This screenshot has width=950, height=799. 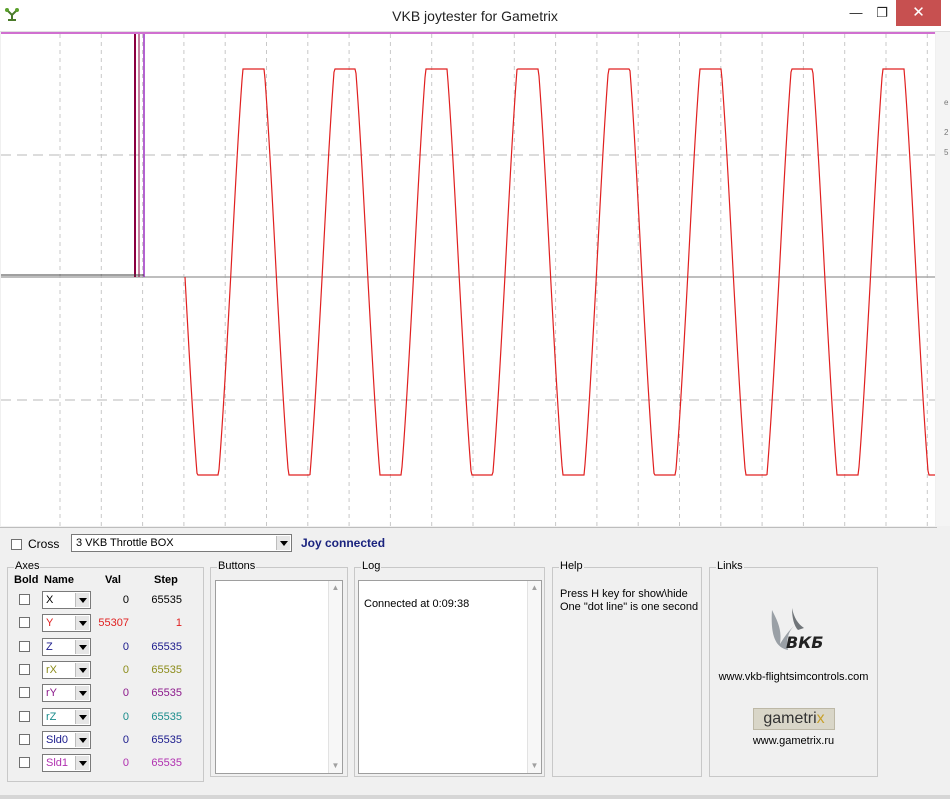 I want to click on log-list: Connected at 0:09:38 ▲ ▼, so click(x=450, y=677).